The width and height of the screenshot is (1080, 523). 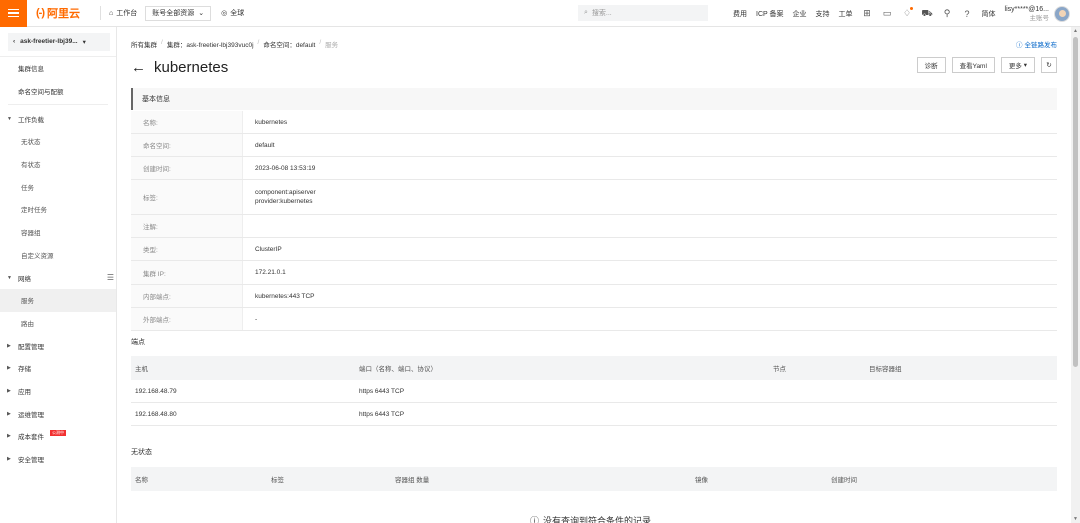 What do you see at coordinates (1075, 202) in the screenshot?
I see `scrollbar-thumb` at bounding box center [1075, 202].